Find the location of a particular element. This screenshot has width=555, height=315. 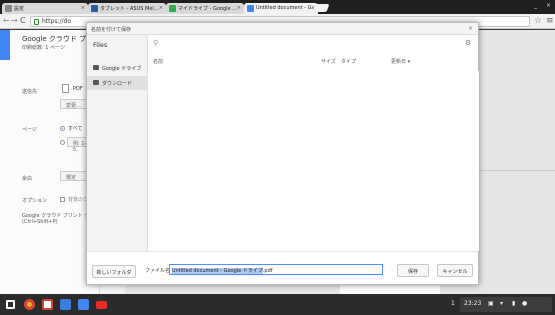

filename-extension: .pdf is located at coordinates (267, 271).